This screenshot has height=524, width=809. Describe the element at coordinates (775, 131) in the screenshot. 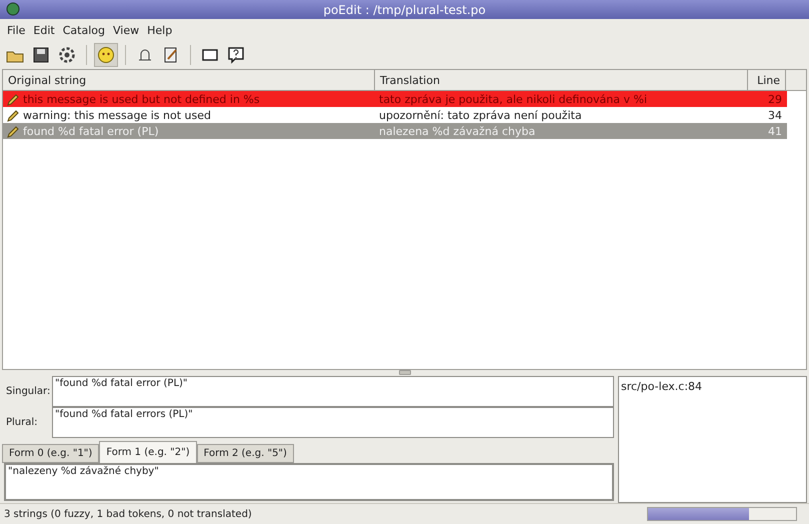

I see `table-cell-text: 41` at that location.